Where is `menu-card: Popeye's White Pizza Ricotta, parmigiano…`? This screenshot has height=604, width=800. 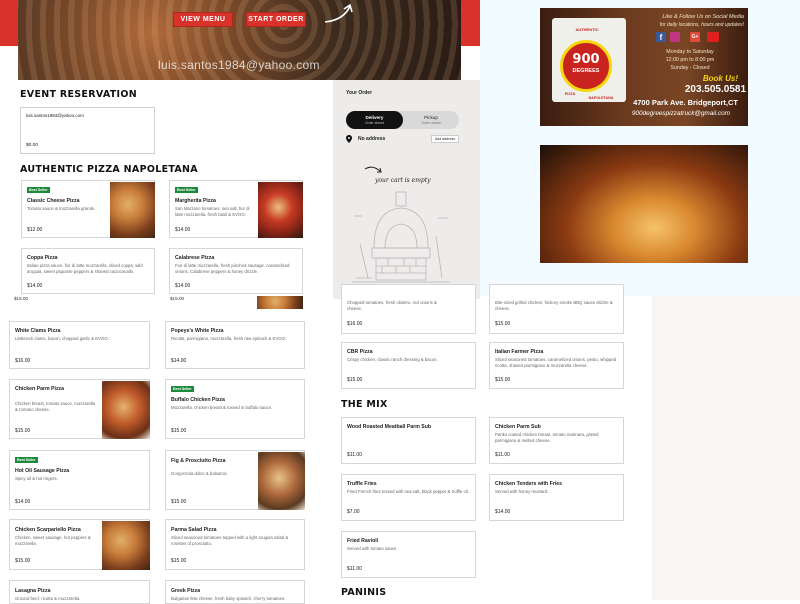 menu-card: Popeye's White Pizza Ricotta, parmigiano… is located at coordinates (235, 345).